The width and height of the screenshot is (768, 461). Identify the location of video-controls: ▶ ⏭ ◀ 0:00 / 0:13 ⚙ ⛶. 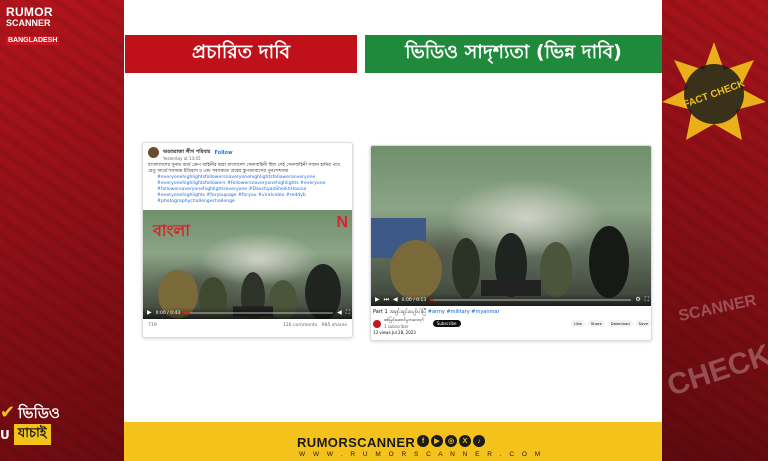
(511, 300).